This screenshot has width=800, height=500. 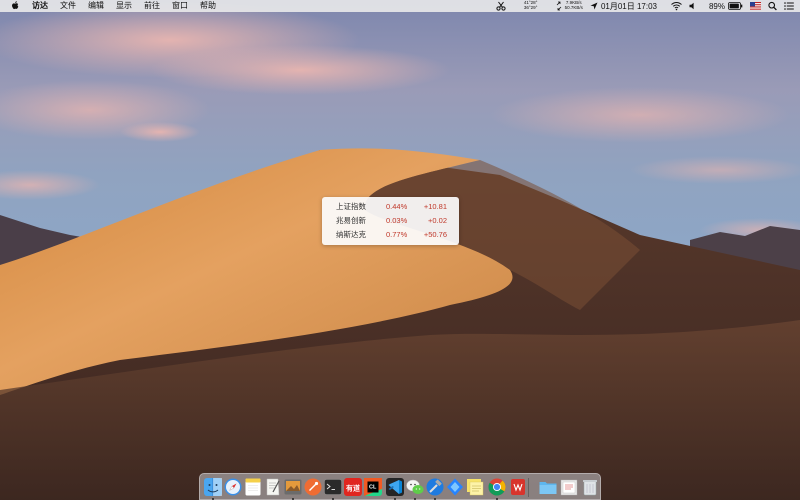 I want to click on battery-fill, so click(x=734, y=6).